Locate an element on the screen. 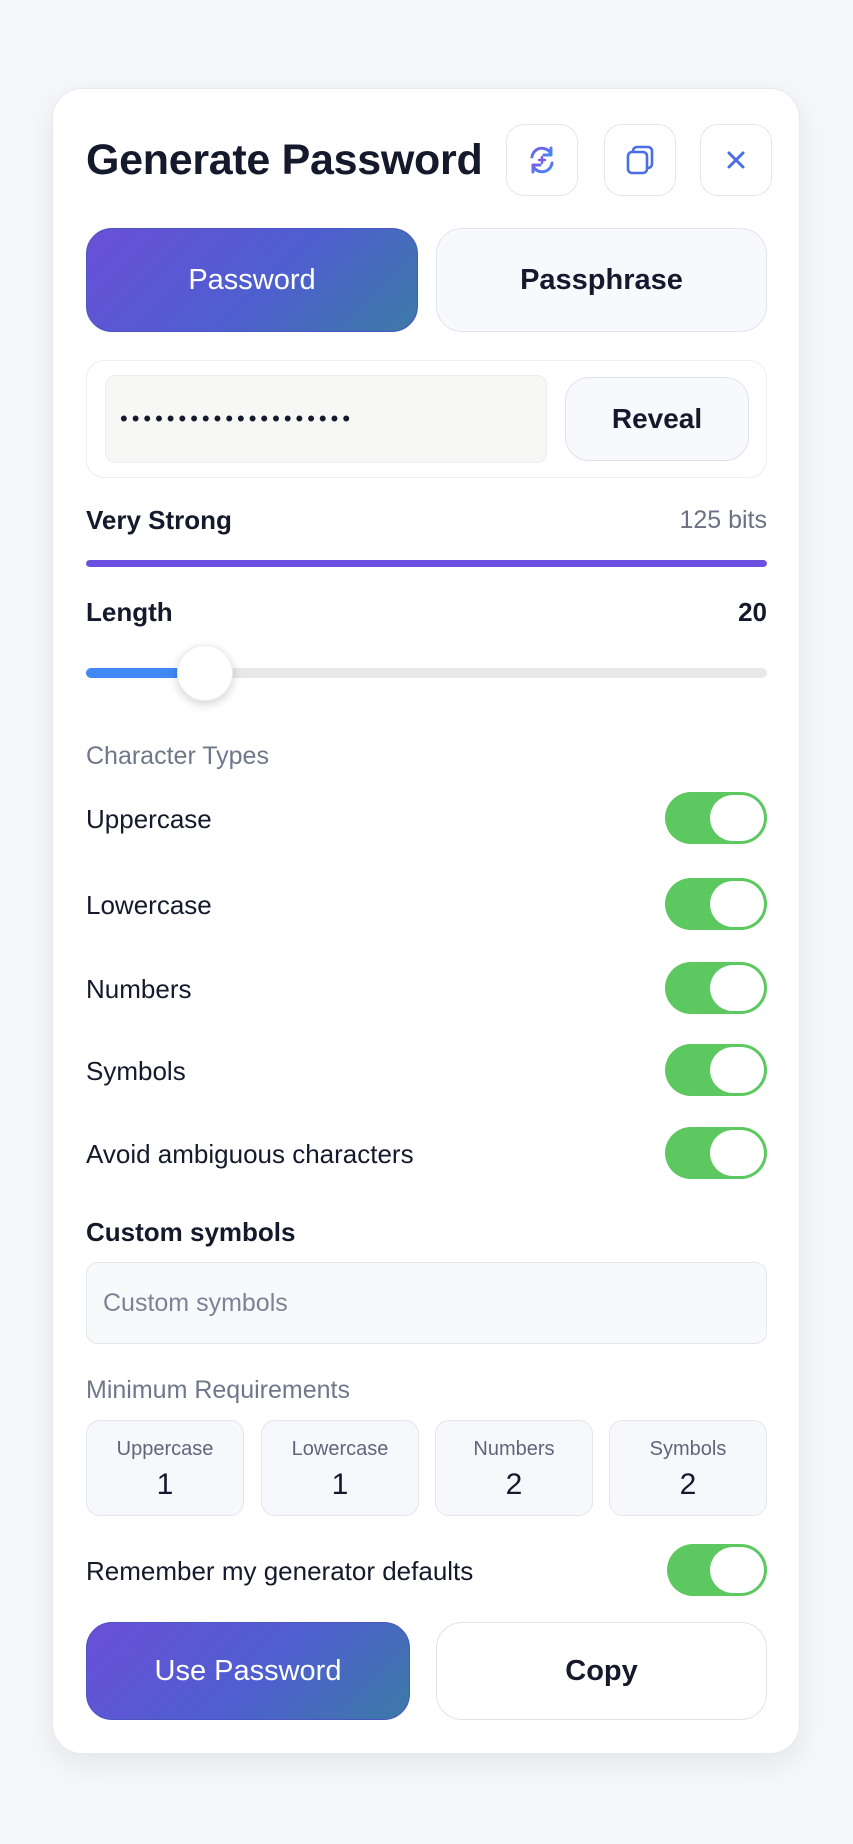  numbers-toggle is located at coordinates (716, 988).